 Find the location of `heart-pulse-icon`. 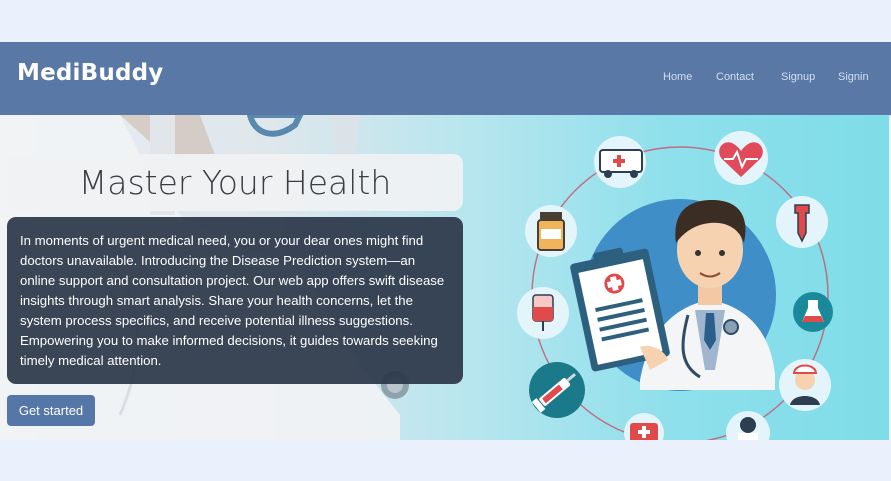

heart-pulse-icon is located at coordinates (741, 158).